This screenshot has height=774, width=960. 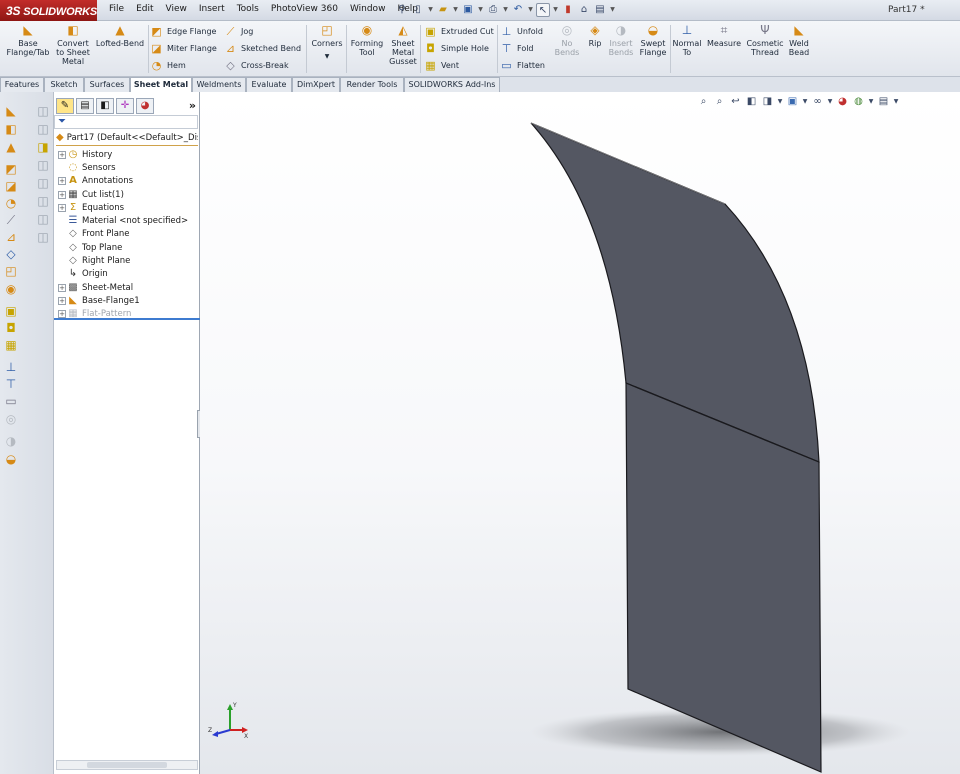 I want to click on tree-item-right-plane: ◇ Right Plane, so click(x=127, y=260).